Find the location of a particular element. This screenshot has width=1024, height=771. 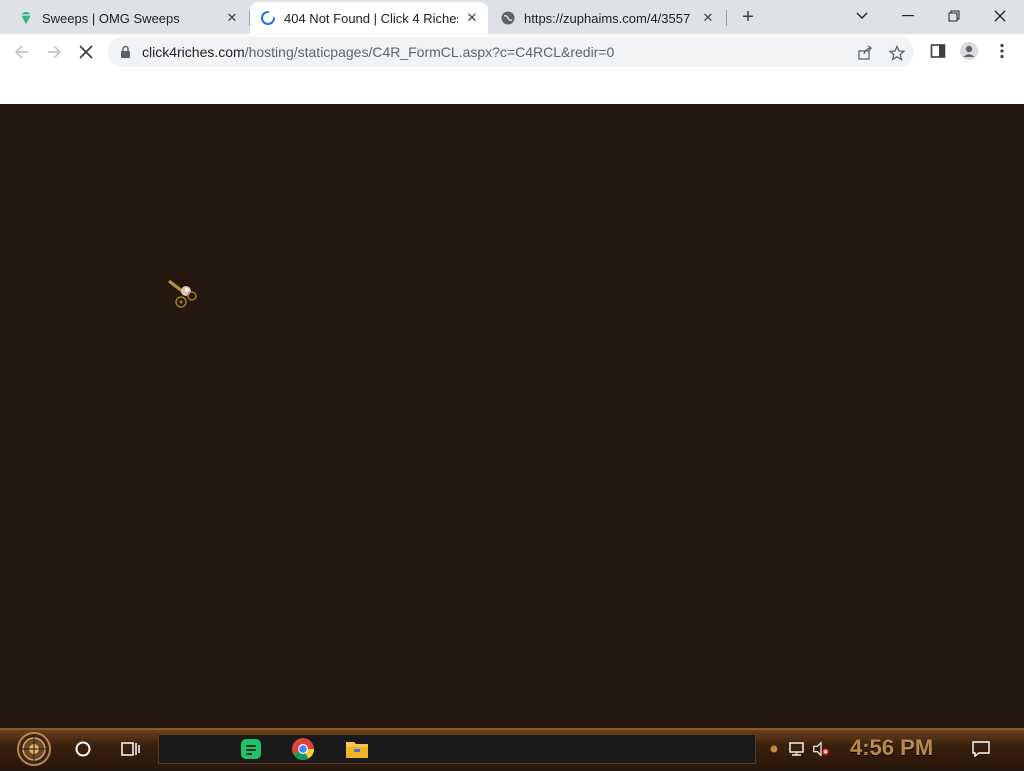

globe-icon is located at coordinates (508, 18).